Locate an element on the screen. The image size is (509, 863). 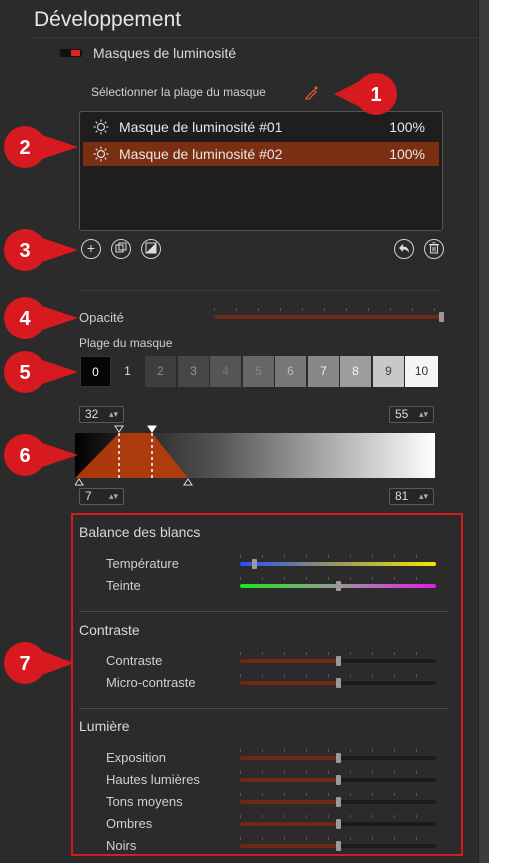
range-button-6: 6 is located at coordinates (290, 371).